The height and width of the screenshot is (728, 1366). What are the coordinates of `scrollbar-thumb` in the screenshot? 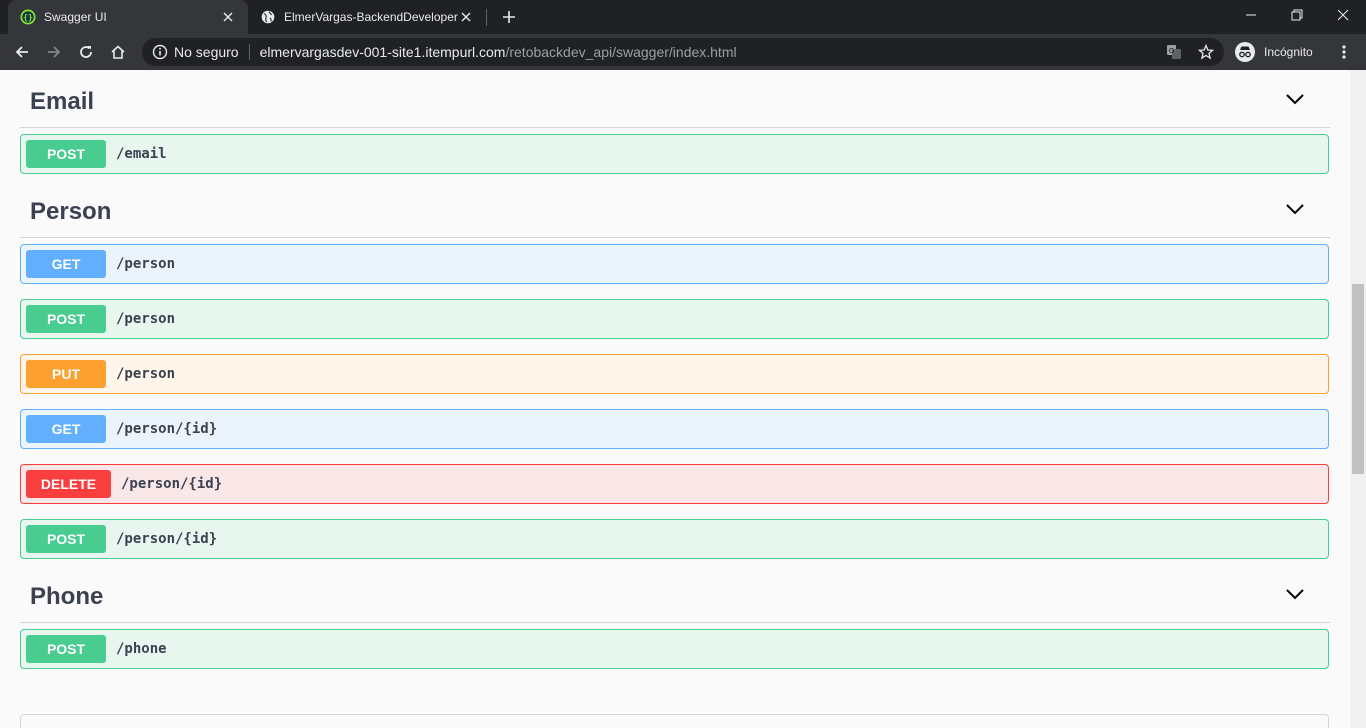 It's located at (1358, 379).